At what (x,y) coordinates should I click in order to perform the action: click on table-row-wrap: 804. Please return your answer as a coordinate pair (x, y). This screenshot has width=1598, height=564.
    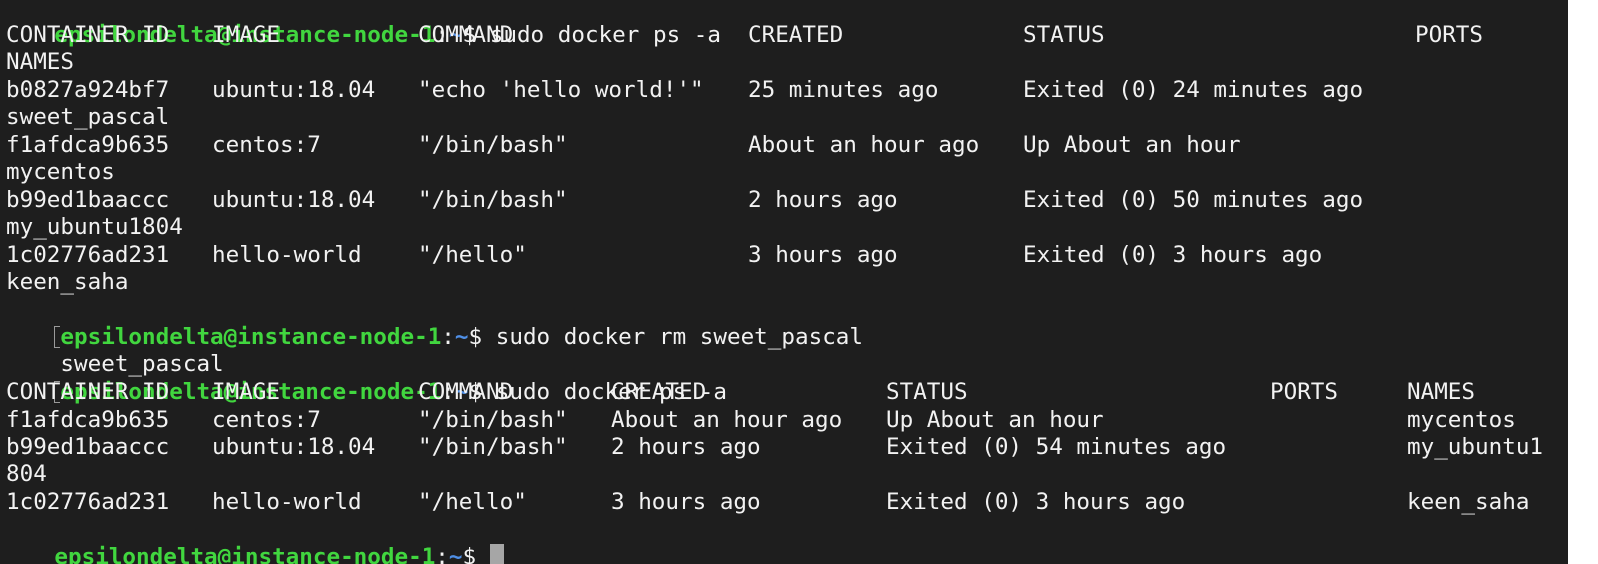
    Looking at the image, I should click on (33, 474).